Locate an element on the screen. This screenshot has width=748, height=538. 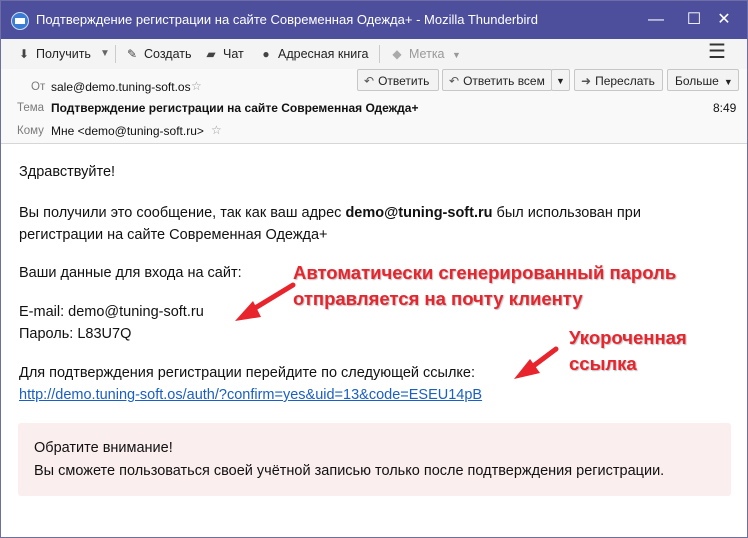
link-annotation-line2: ссылка is located at coordinates (603, 363).